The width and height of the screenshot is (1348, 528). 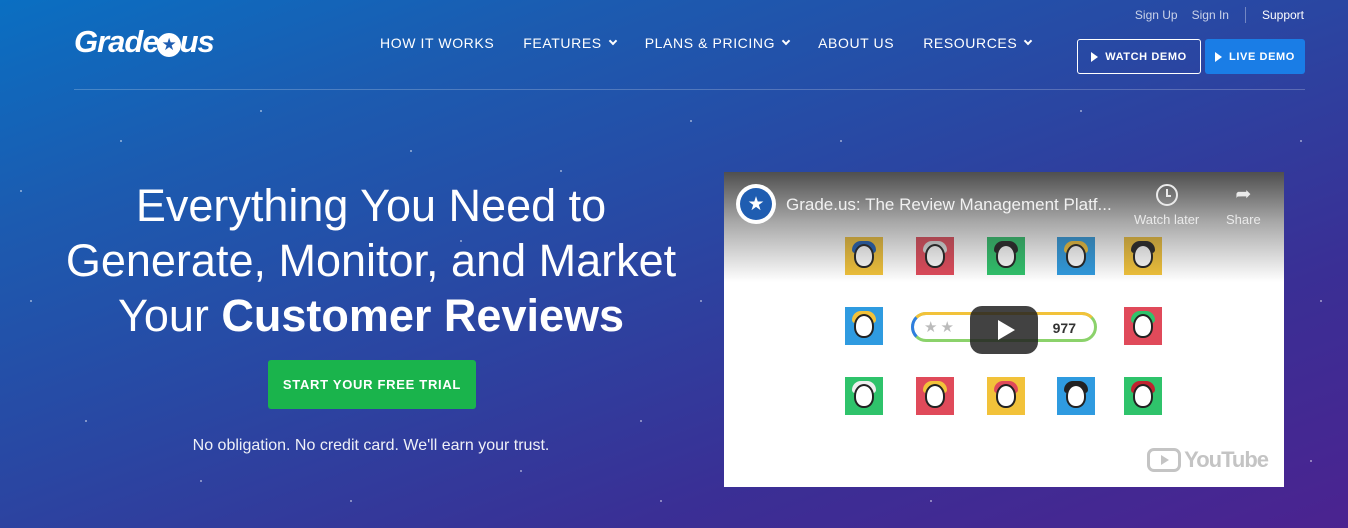 I want to click on share-label: Share, so click(x=1243, y=219).